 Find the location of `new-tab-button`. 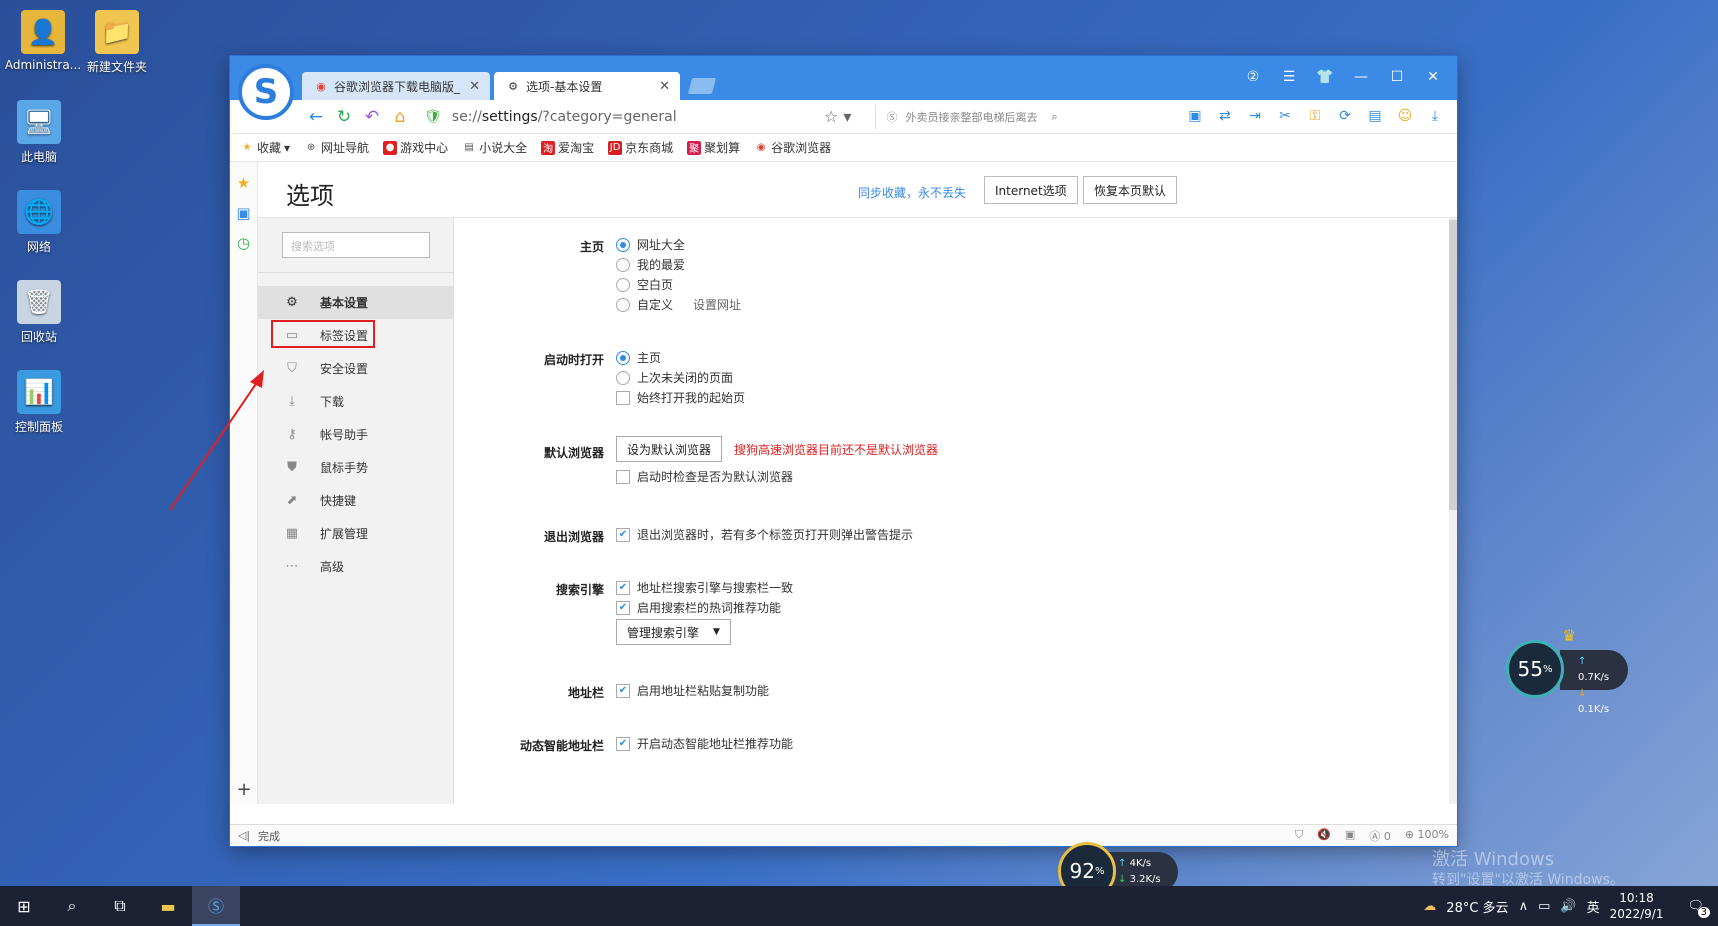

new-tab-button is located at coordinates (702, 86).